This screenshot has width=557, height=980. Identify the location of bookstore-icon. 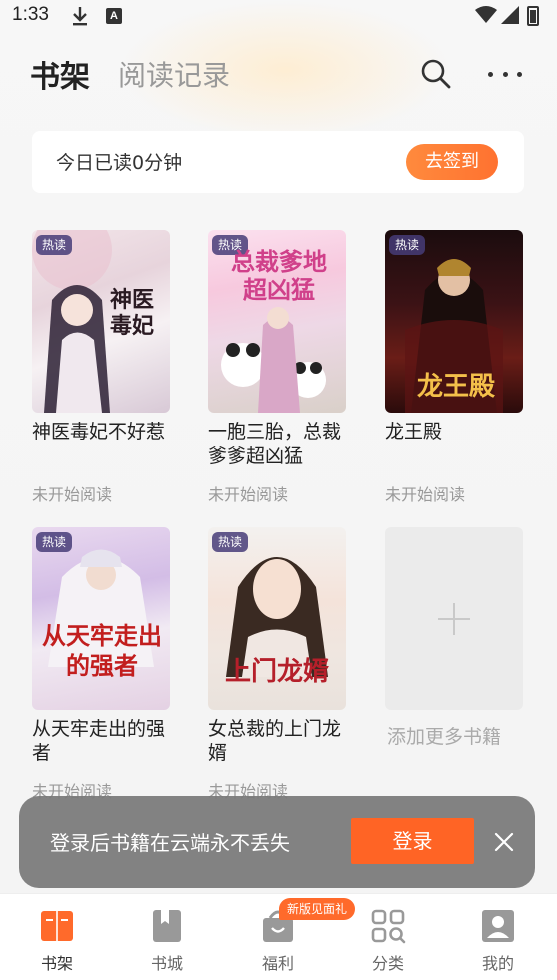
(167, 926).